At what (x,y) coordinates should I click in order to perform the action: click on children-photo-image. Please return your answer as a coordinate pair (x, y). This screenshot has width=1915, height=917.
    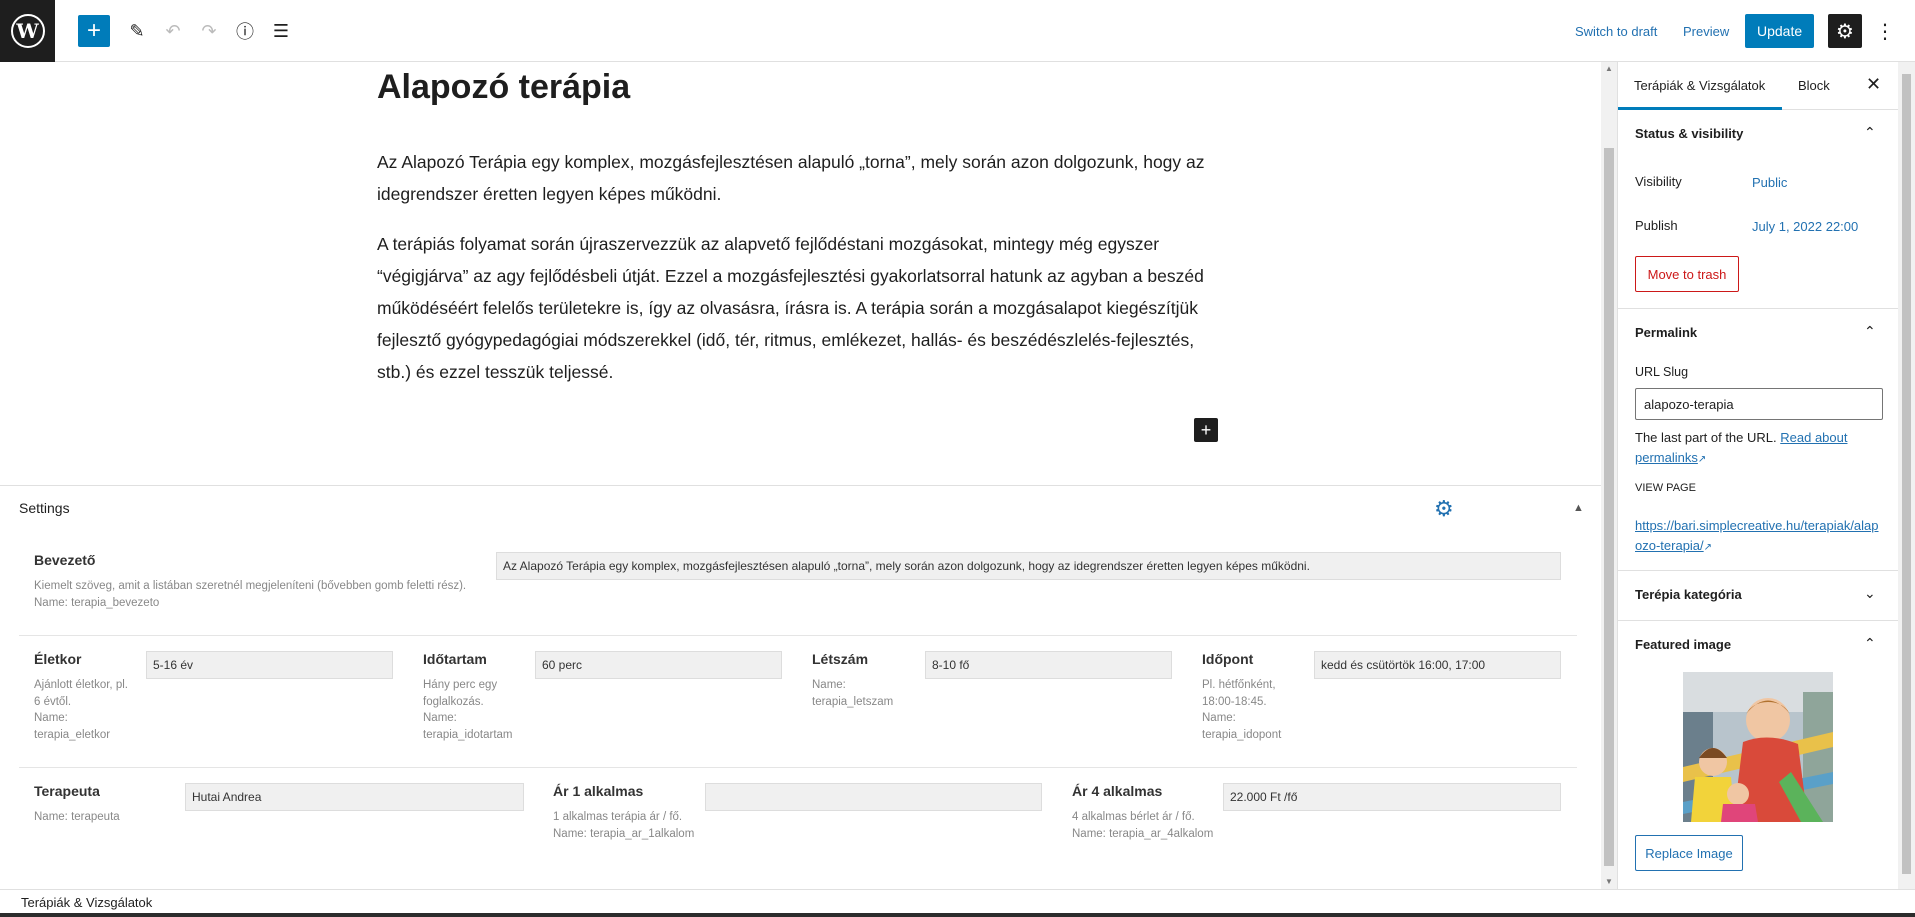
    Looking at the image, I should click on (1758, 747).